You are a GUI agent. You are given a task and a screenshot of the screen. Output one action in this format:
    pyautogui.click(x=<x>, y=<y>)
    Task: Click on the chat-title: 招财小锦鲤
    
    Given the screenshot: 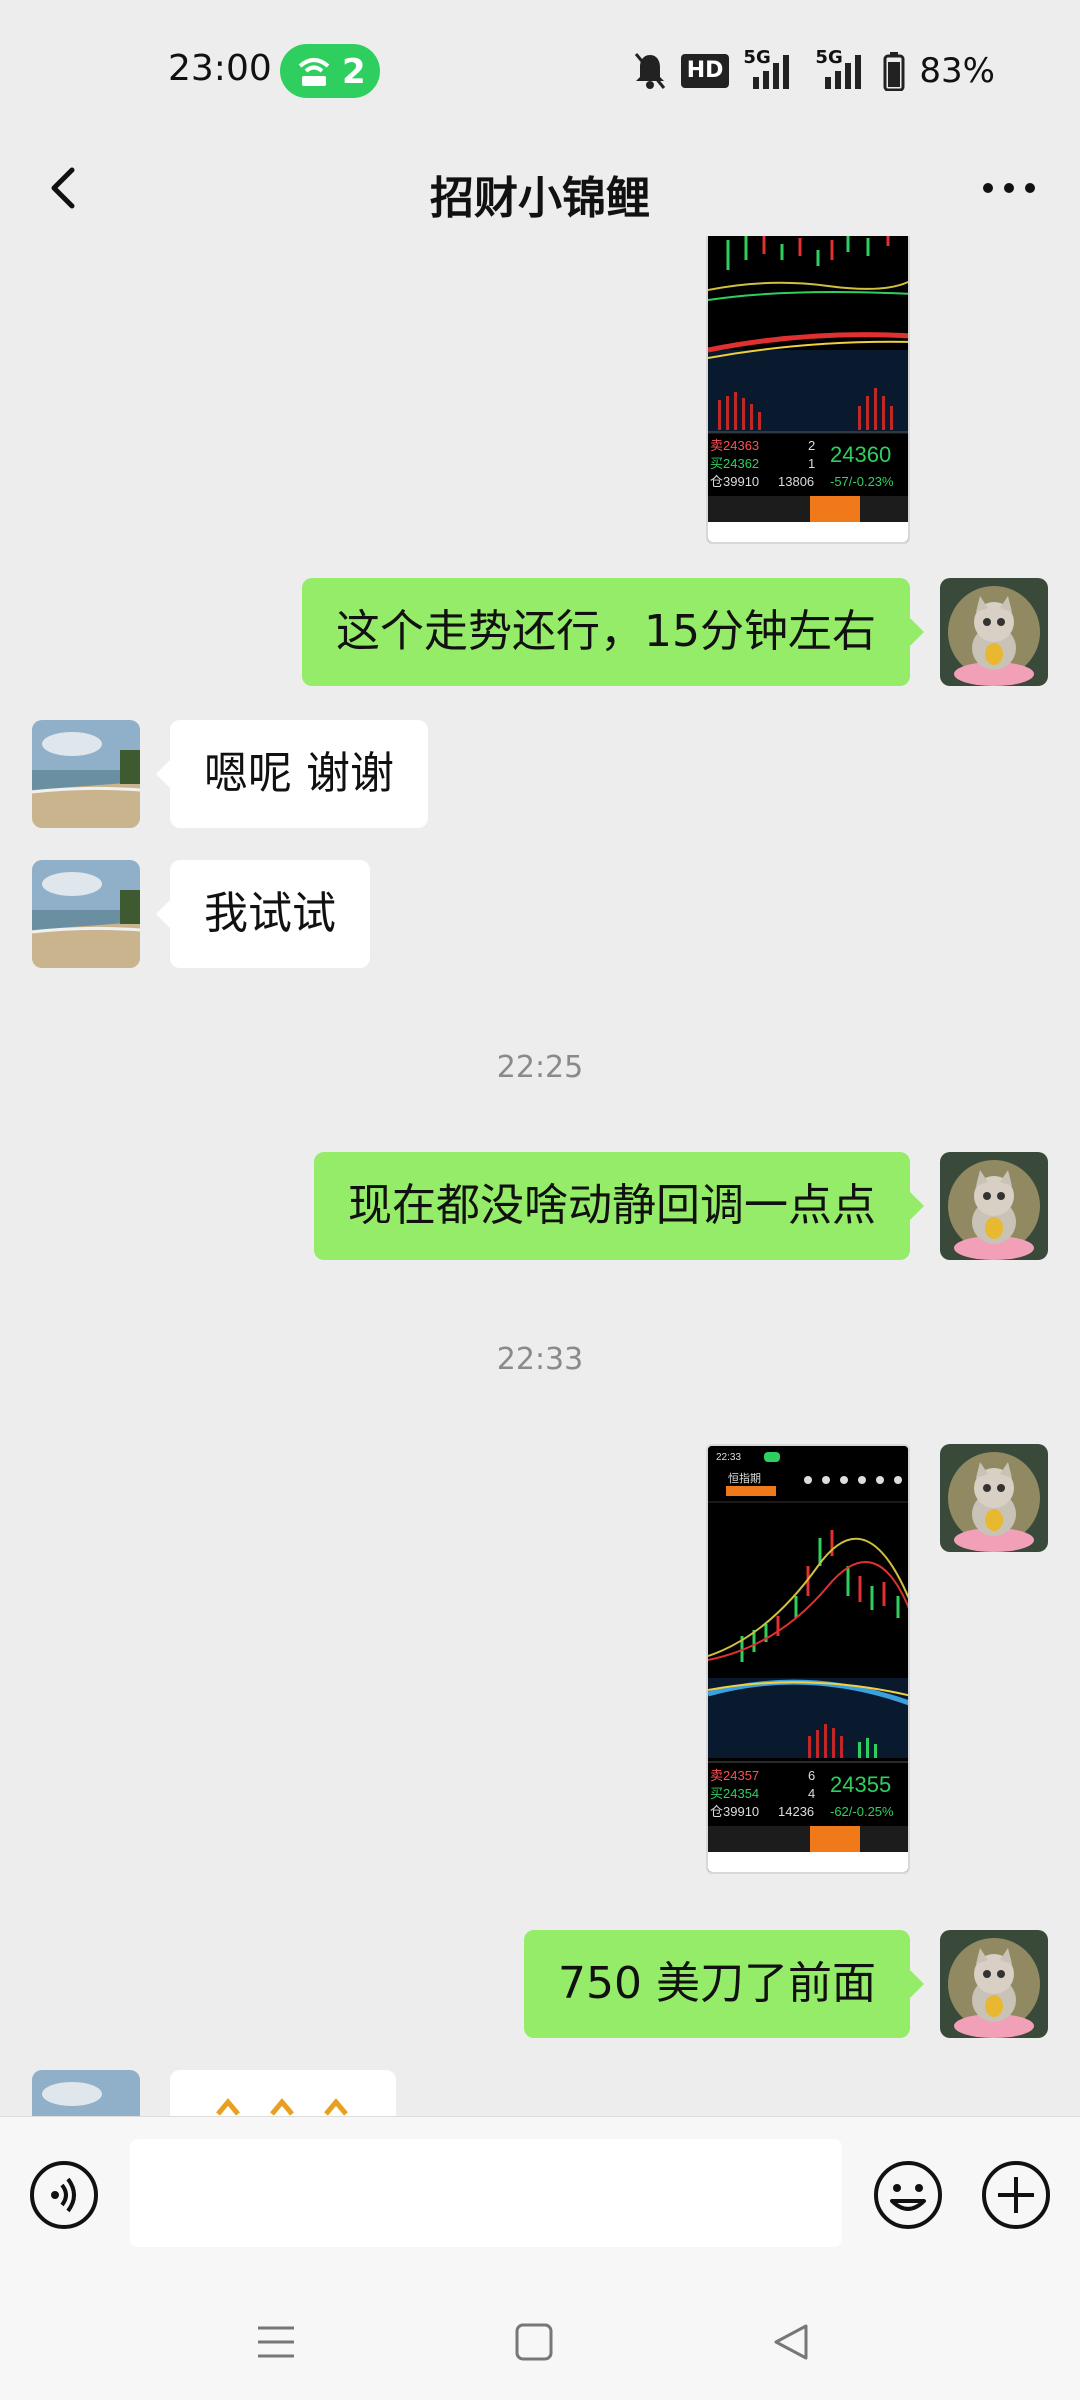 What is the action you would take?
    pyautogui.click(x=540, y=198)
    